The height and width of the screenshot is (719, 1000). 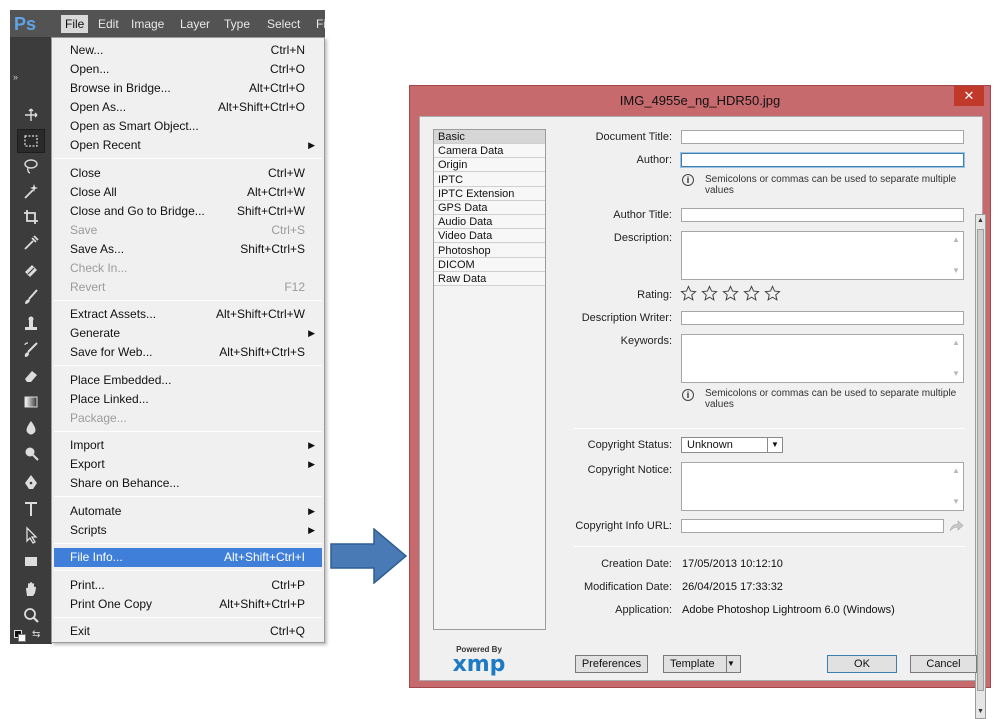 I want to click on menu-item-file-info: File Info... Alt+Shift+Ctrl+I, so click(x=188, y=557).